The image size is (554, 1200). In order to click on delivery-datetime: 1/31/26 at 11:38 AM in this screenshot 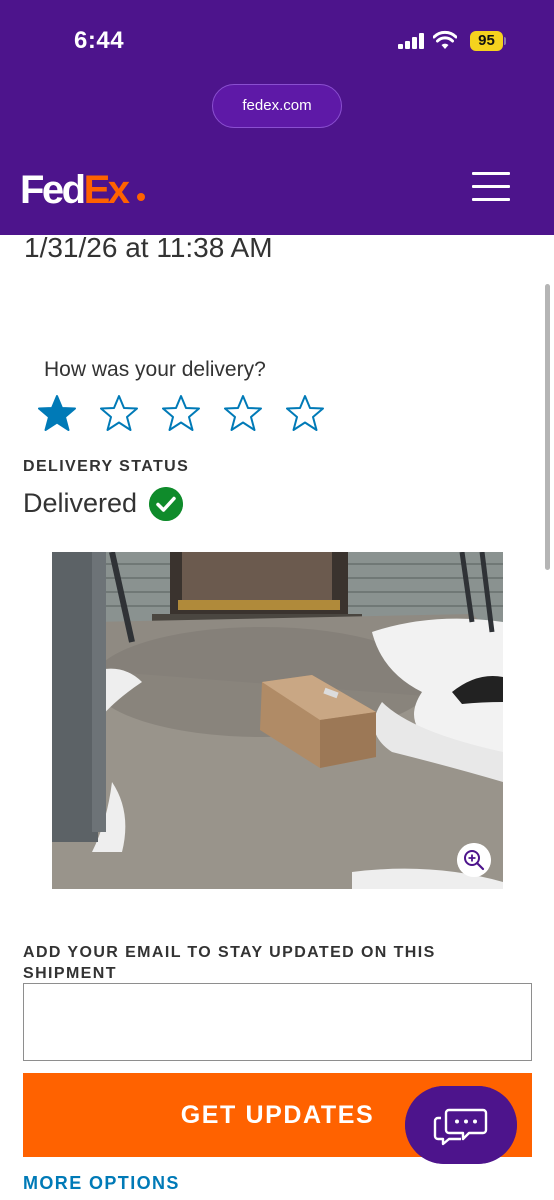, I will do `click(148, 247)`.